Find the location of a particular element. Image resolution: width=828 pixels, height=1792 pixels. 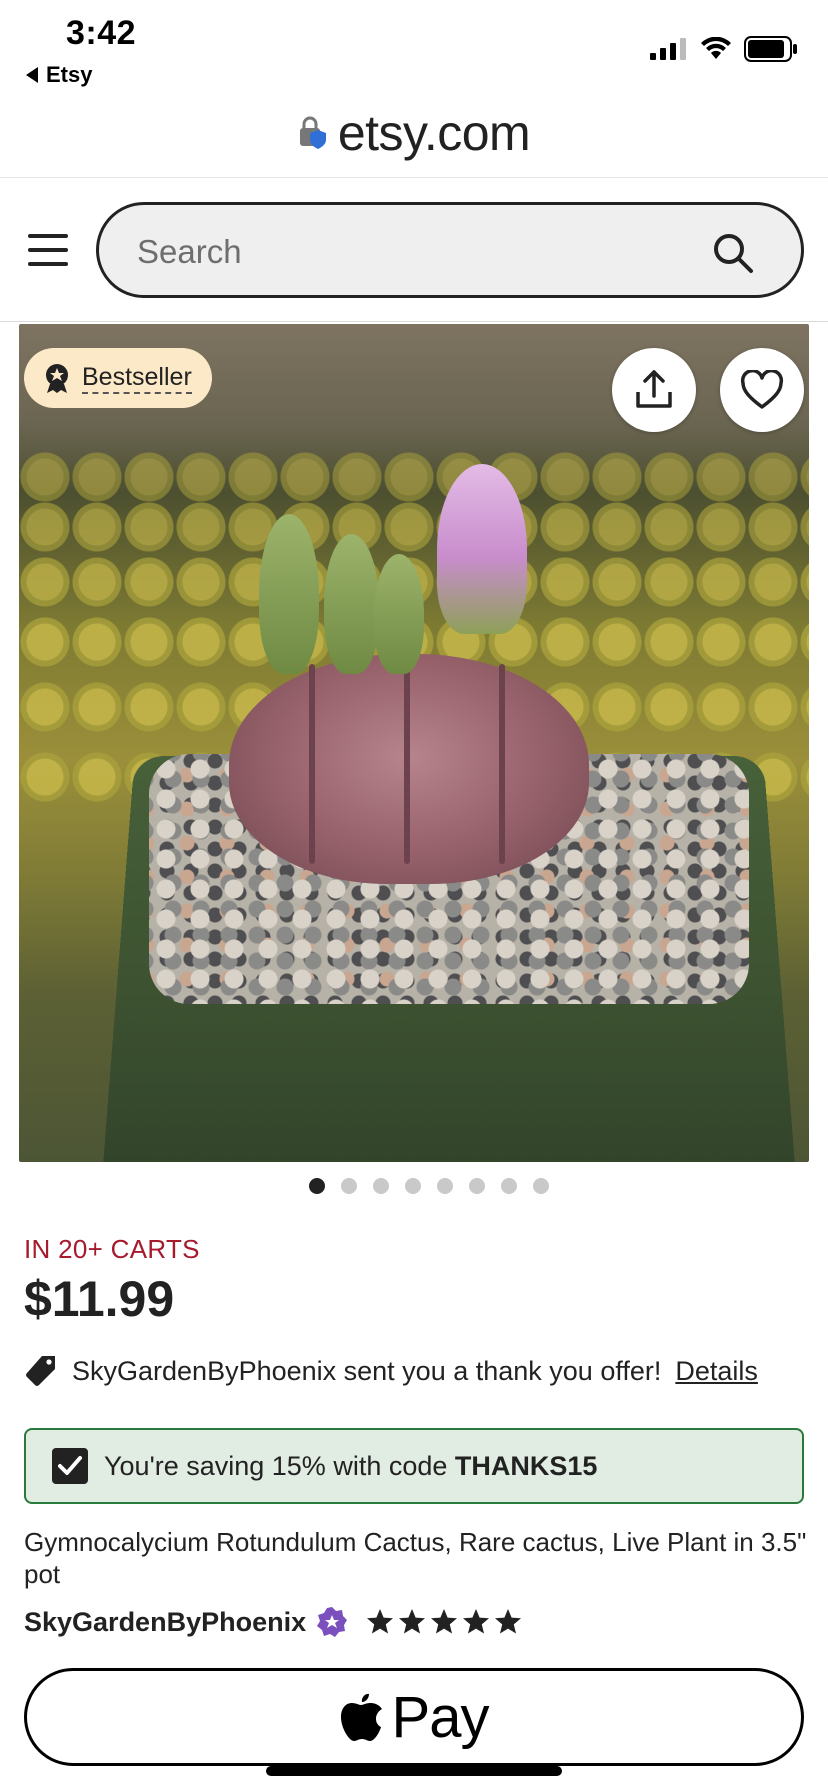

share-button is located at coordinates (654, 390).